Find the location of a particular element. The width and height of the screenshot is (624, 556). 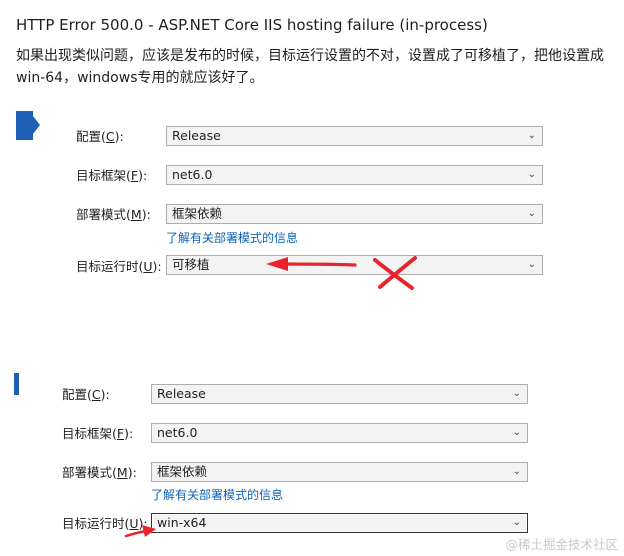

section-marker-before-tip is located at coordinates (36, 125).